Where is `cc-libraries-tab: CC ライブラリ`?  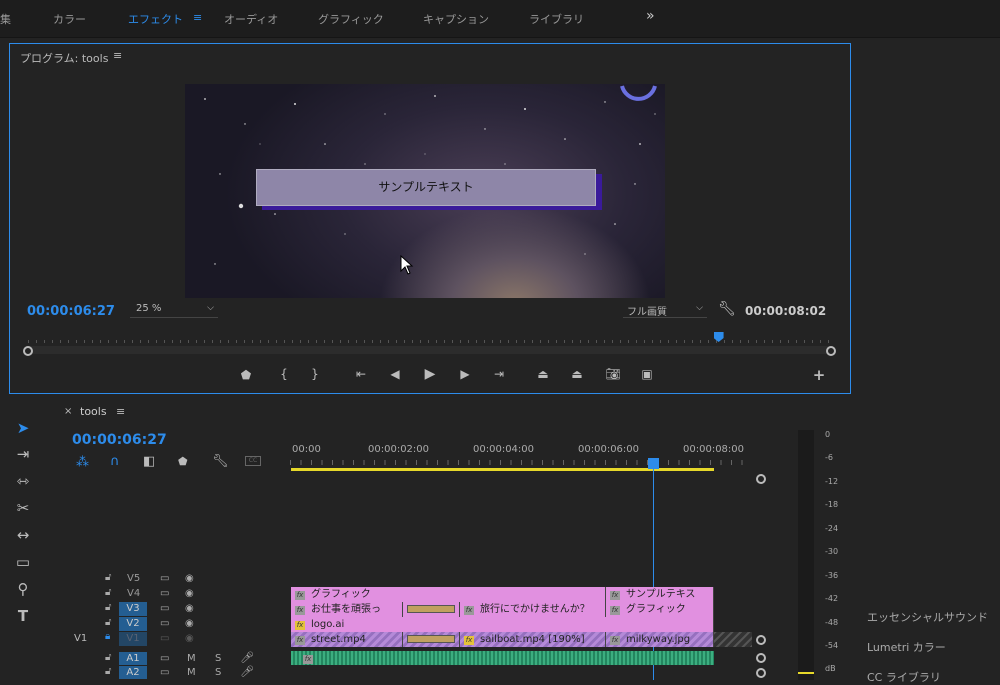
cc-libraries-tab: CC ライブラリ is located at coordinates (904, 677).